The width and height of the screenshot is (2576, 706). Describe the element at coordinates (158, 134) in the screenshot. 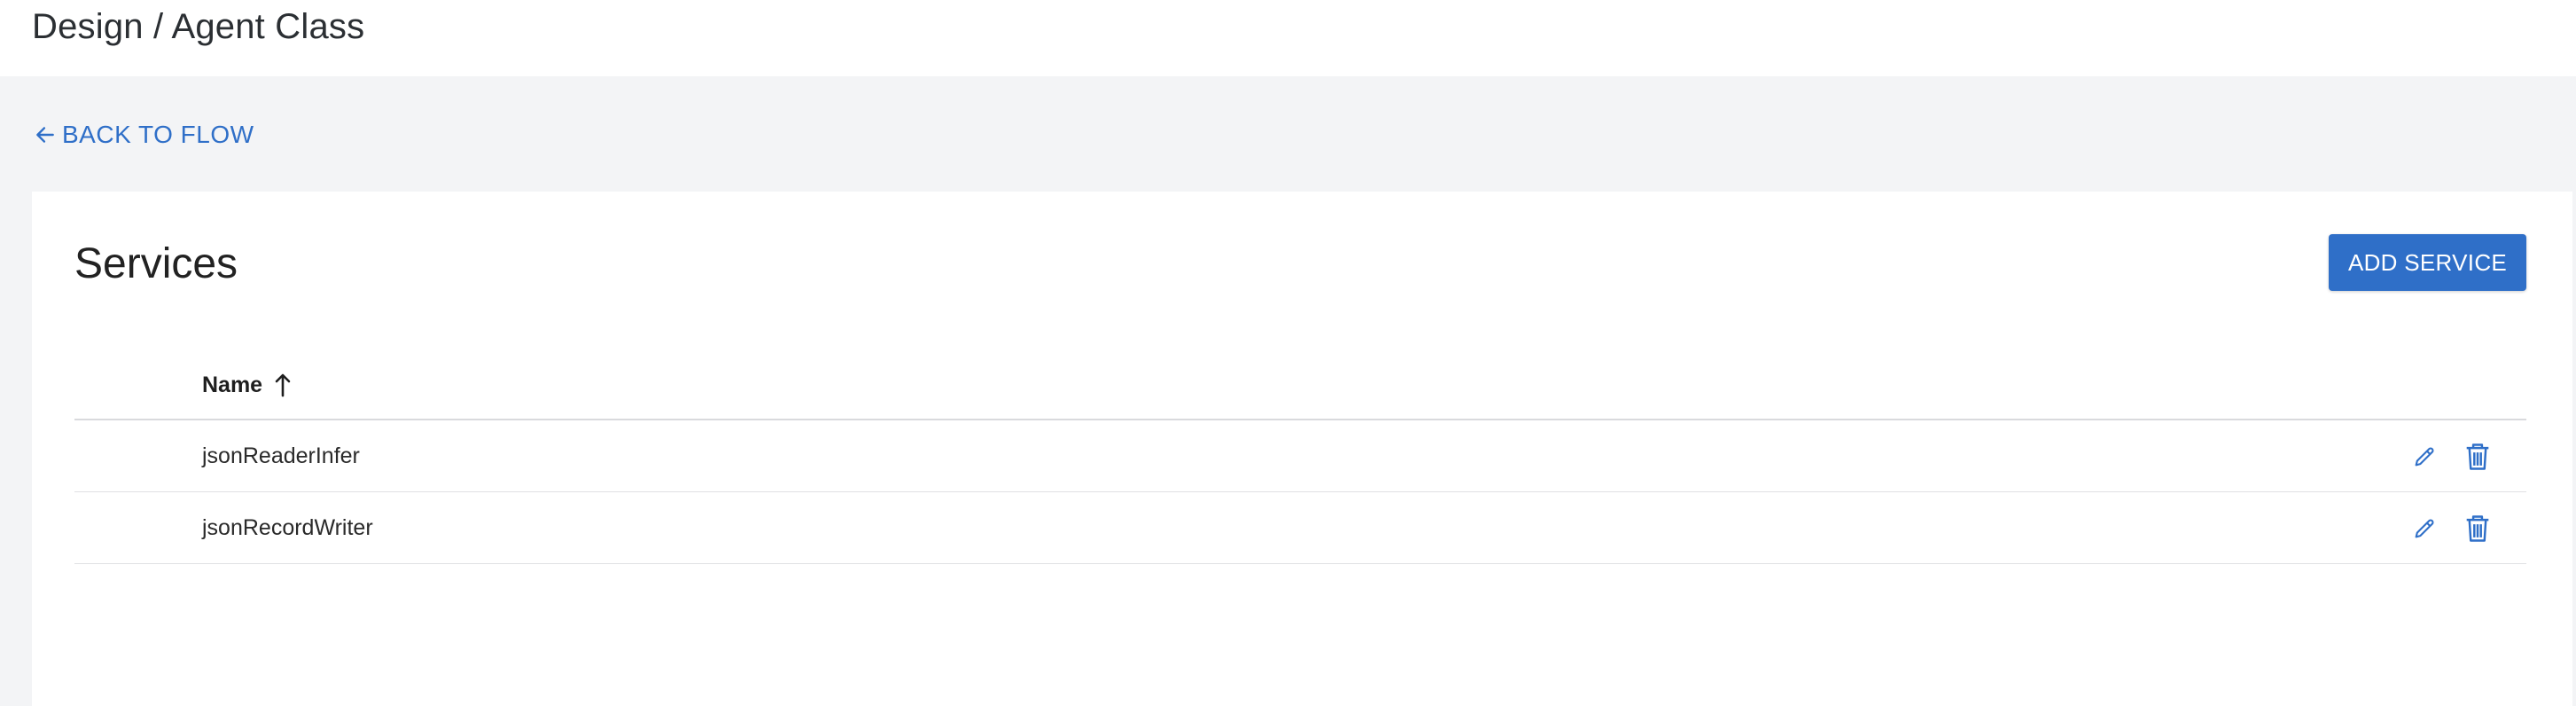

I see `back-to-flow-label: BACK TO FLOW` at that location.